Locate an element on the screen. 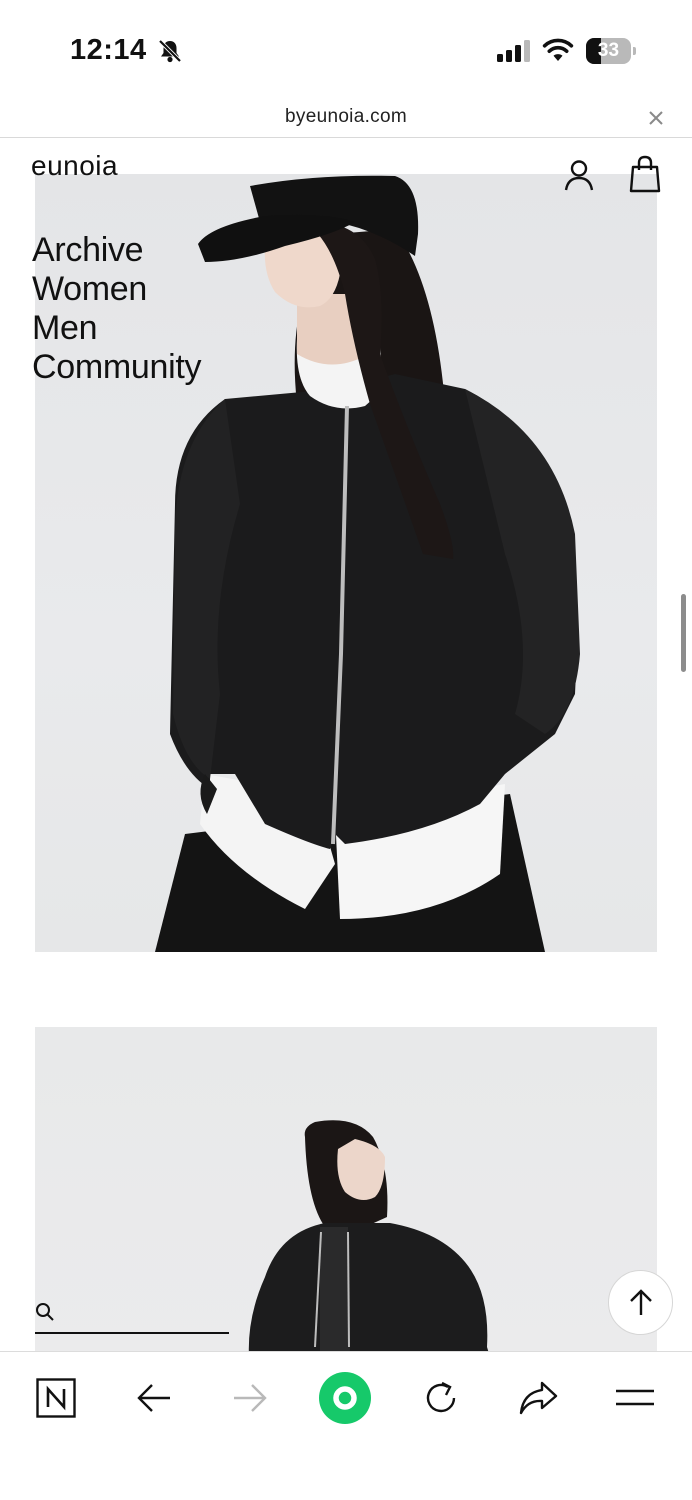  nav-item-women: Women is located at coordinates (116, 289).